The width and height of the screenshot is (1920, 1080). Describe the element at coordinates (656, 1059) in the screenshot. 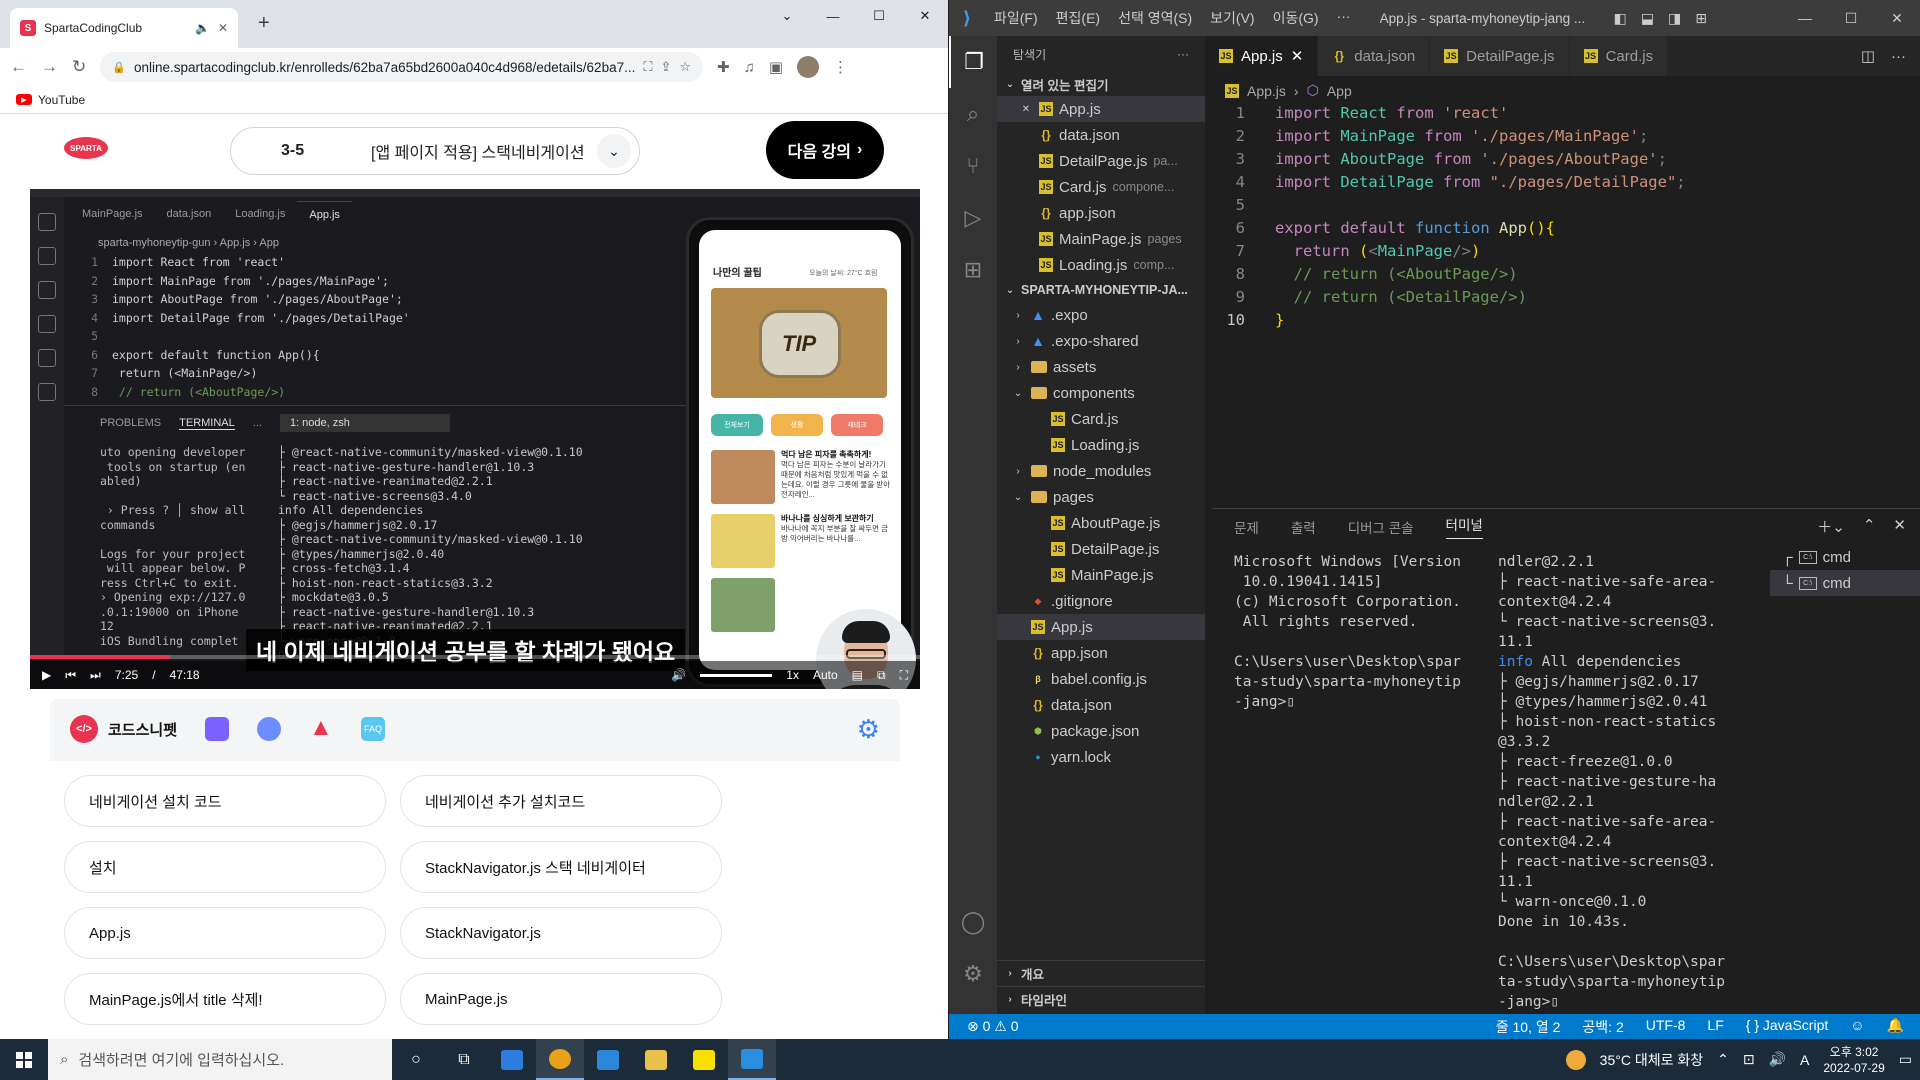

I see `explorer-app-icon` at that location.